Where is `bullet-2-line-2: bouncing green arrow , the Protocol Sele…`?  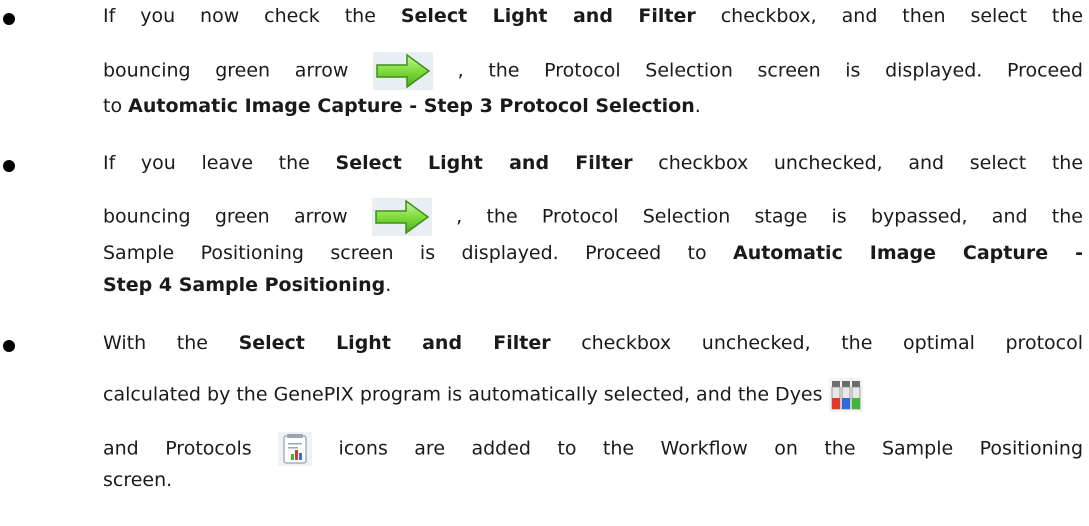 bullet-2-line-2: bouncing green arrow , the Protocol Sele… is located at coordinates (593, 217).